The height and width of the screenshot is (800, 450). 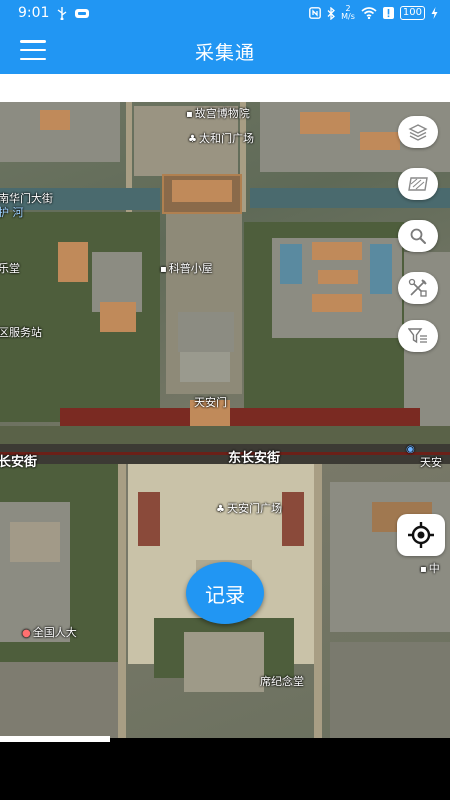 I want to click on search-button, so click(x=418, y=236).